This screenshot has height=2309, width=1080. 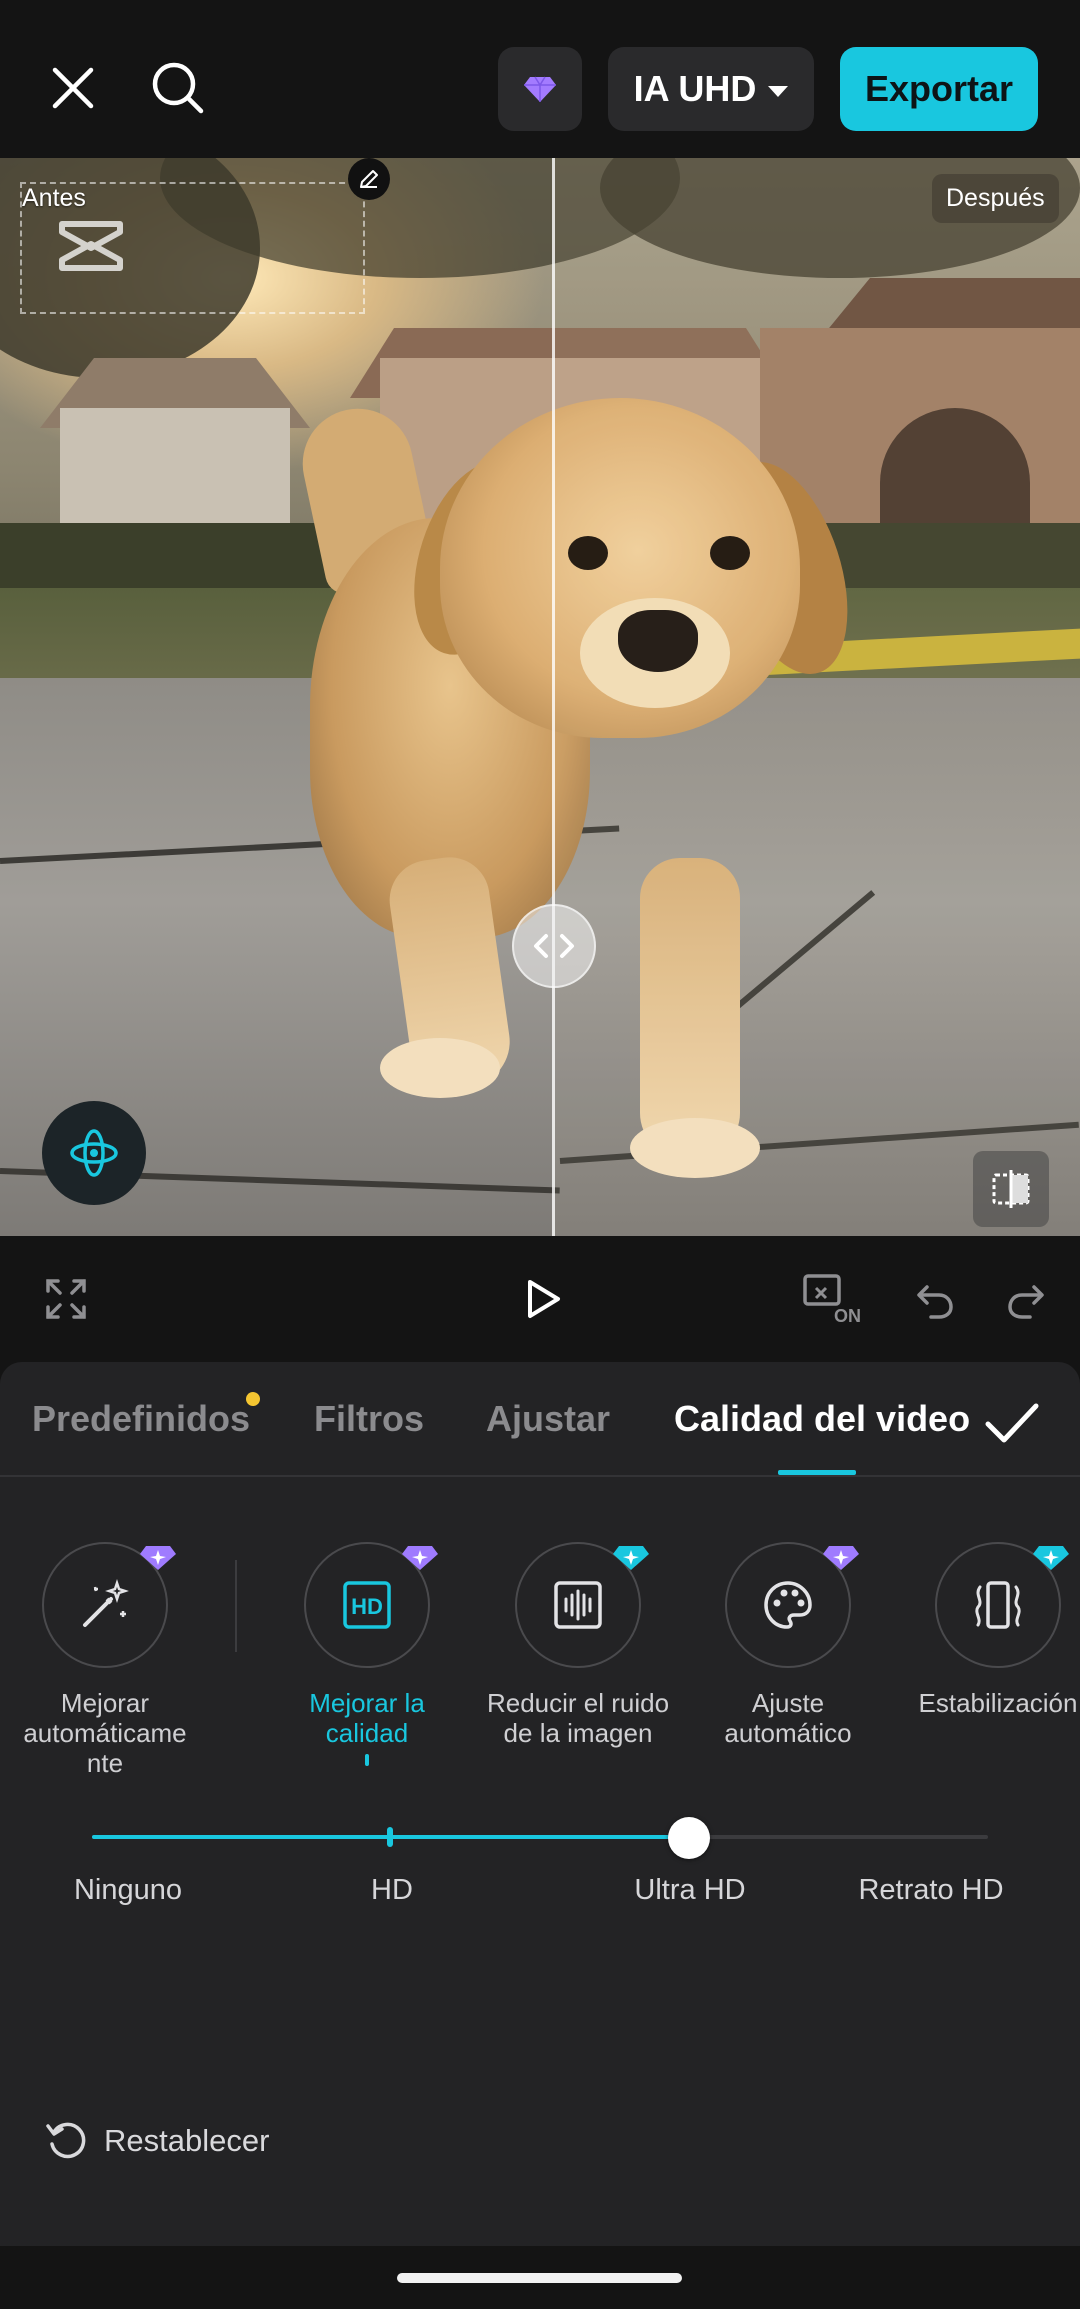 I want to click on play-icon, so click(x=542, y=1299).